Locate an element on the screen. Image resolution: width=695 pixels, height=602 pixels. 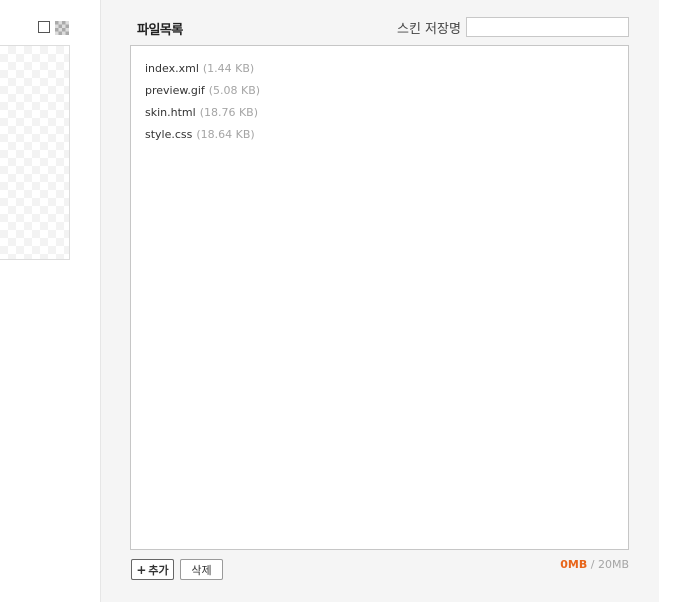
file-size: (18.64 KB) is located at coordinates (225, 134).